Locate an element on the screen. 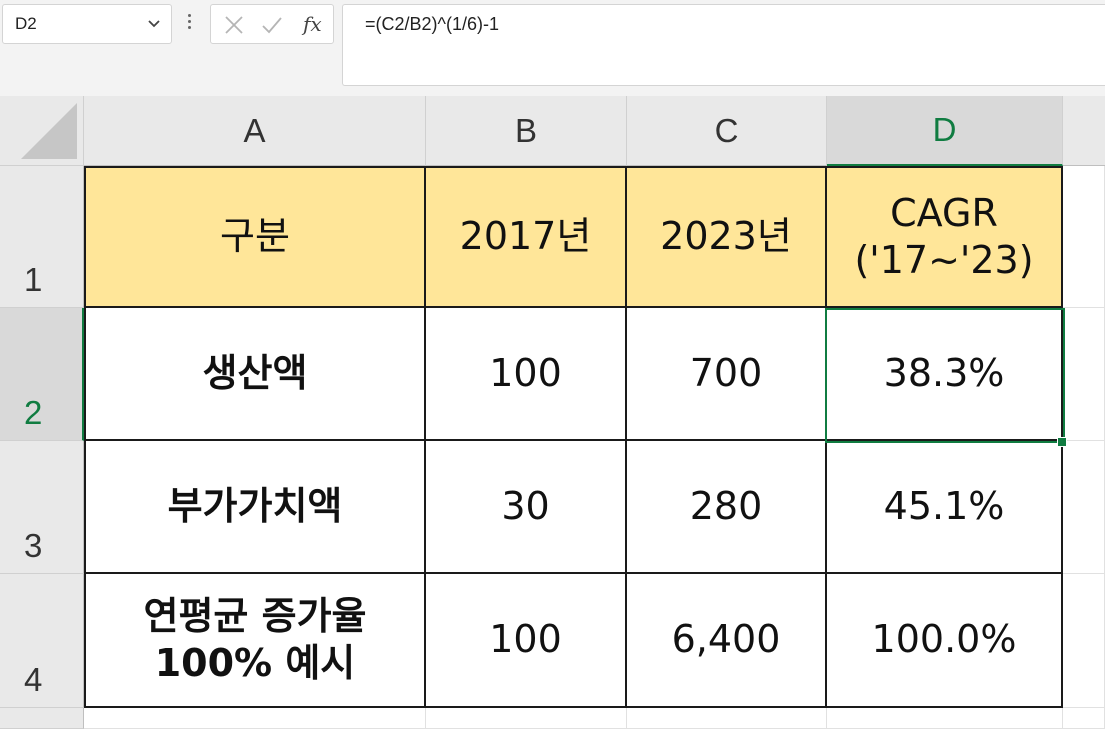 The width and height of the screenshot is (1105, 729). cell-a2: 생산액 is located at coordinates (255, 374).